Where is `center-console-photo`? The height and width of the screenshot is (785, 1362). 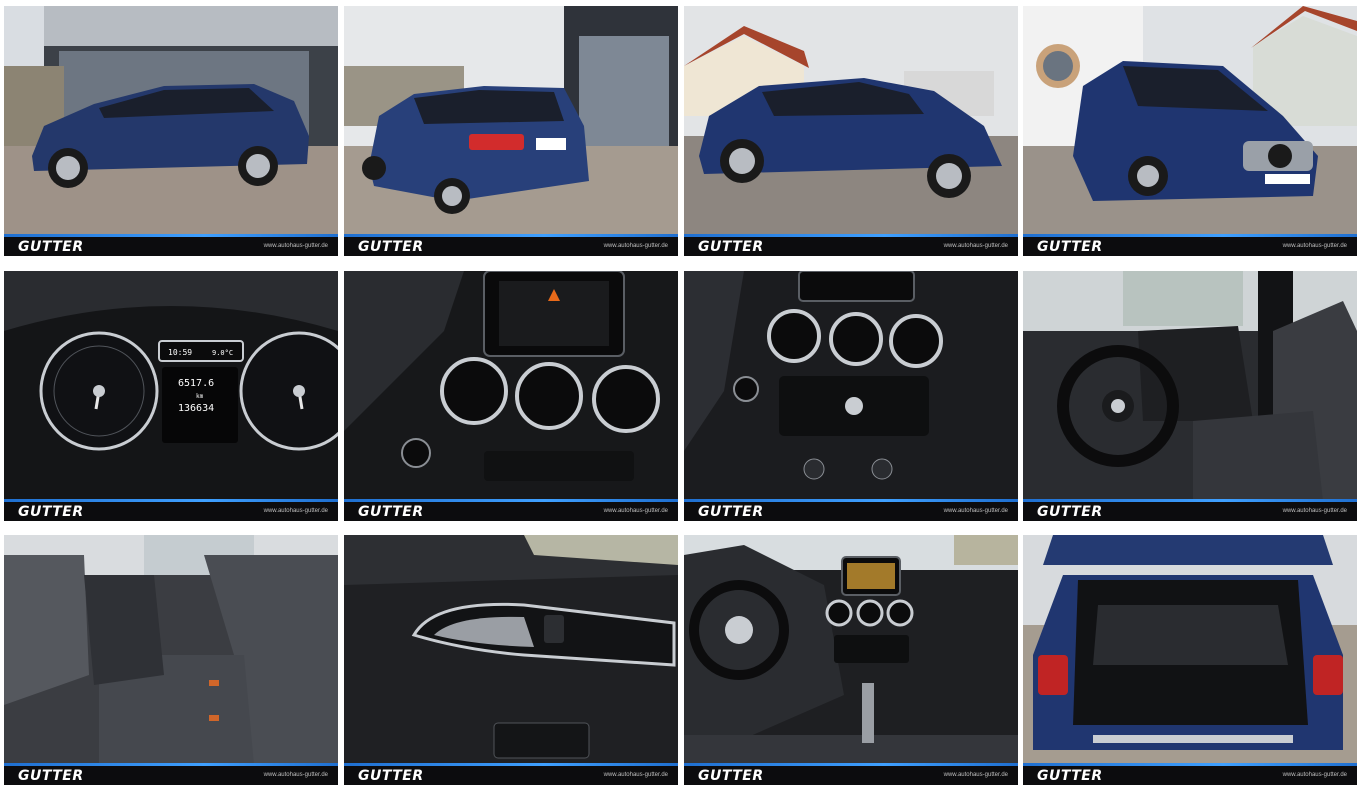 center-console-photo is located at coordinates (511, 396).